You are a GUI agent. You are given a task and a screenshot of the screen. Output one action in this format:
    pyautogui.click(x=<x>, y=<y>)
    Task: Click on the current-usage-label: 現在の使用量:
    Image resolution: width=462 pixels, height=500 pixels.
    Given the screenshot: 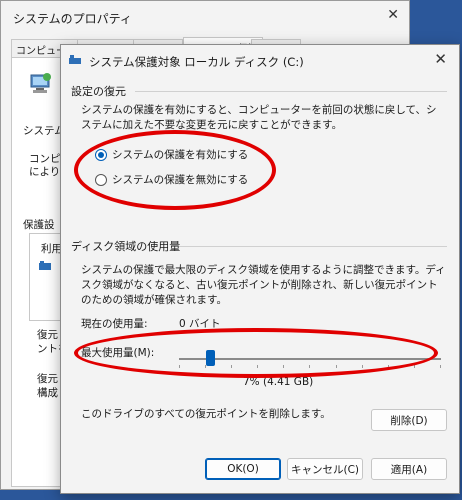 What is the action you would take?
    pyautogui.click(x=114, y=324)
    